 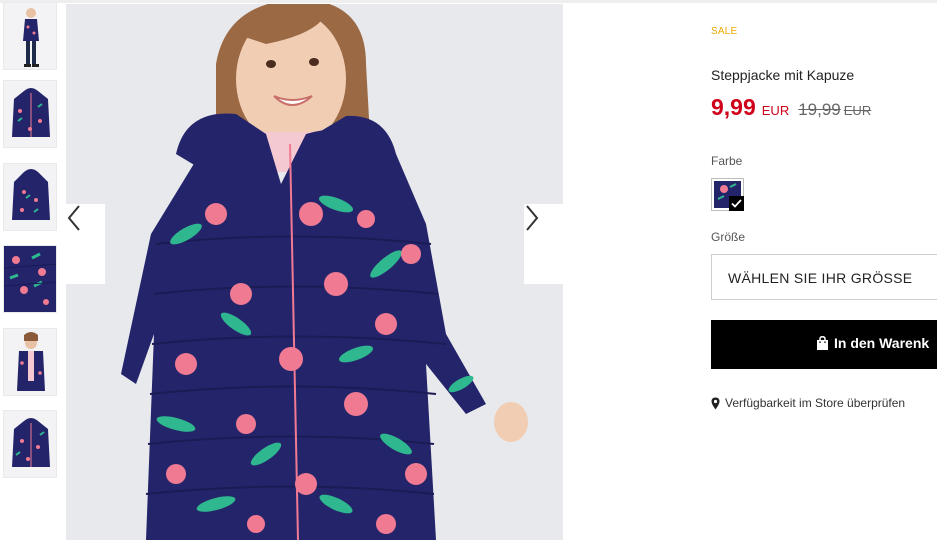 What do you see at coordinates (791, 107) in the screenshot?
I see `price-row: 9,99 EUR 19,99 EUR` at bounding box center [791, 107].